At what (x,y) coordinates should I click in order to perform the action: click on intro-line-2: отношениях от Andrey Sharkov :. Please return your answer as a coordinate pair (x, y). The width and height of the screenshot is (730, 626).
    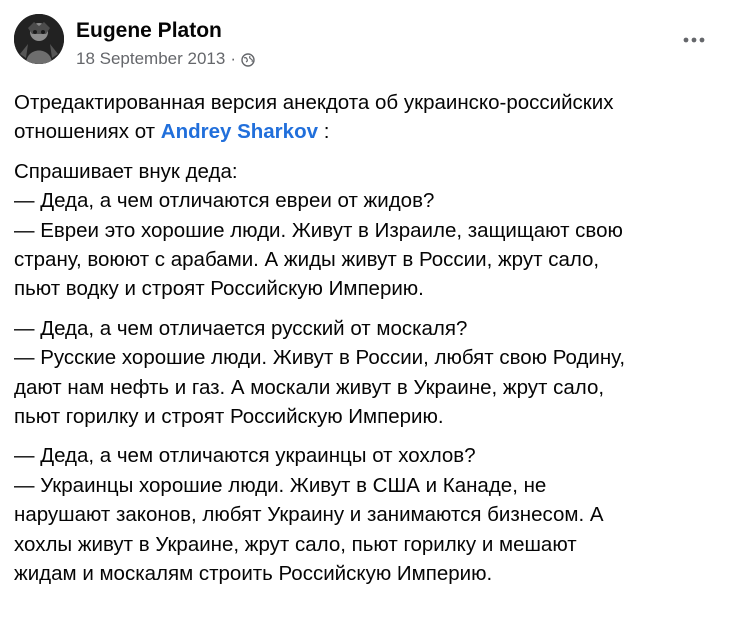
    Looking at the image, I should click on (368, 131).